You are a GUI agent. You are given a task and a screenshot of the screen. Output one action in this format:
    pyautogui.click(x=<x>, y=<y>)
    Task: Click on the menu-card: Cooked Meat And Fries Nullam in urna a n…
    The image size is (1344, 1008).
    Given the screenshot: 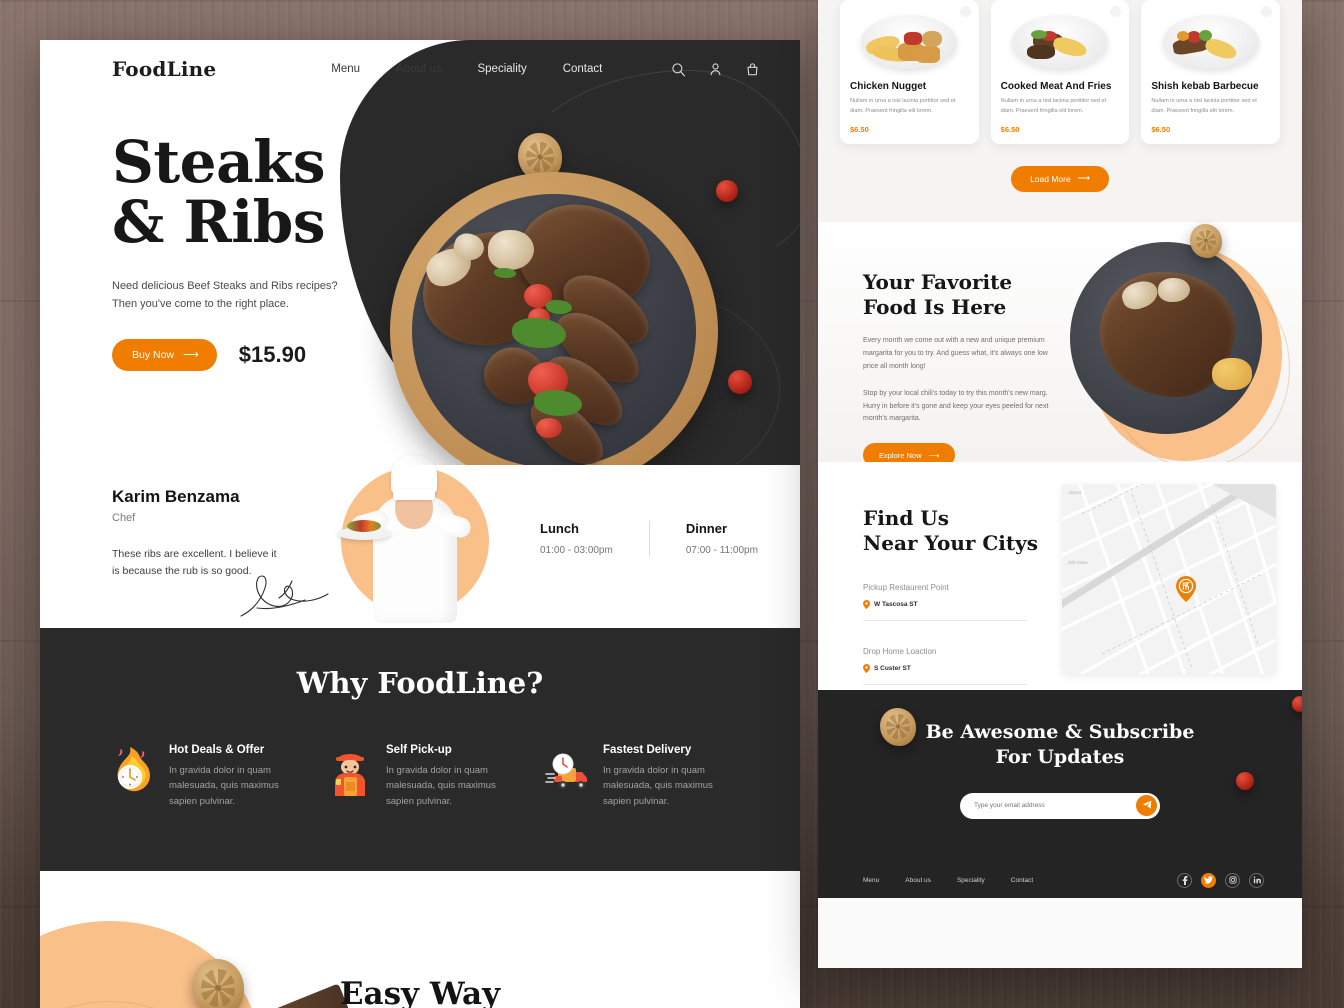 What is the action you would take?
    pyautogui.click(x=1060, y=72)
    